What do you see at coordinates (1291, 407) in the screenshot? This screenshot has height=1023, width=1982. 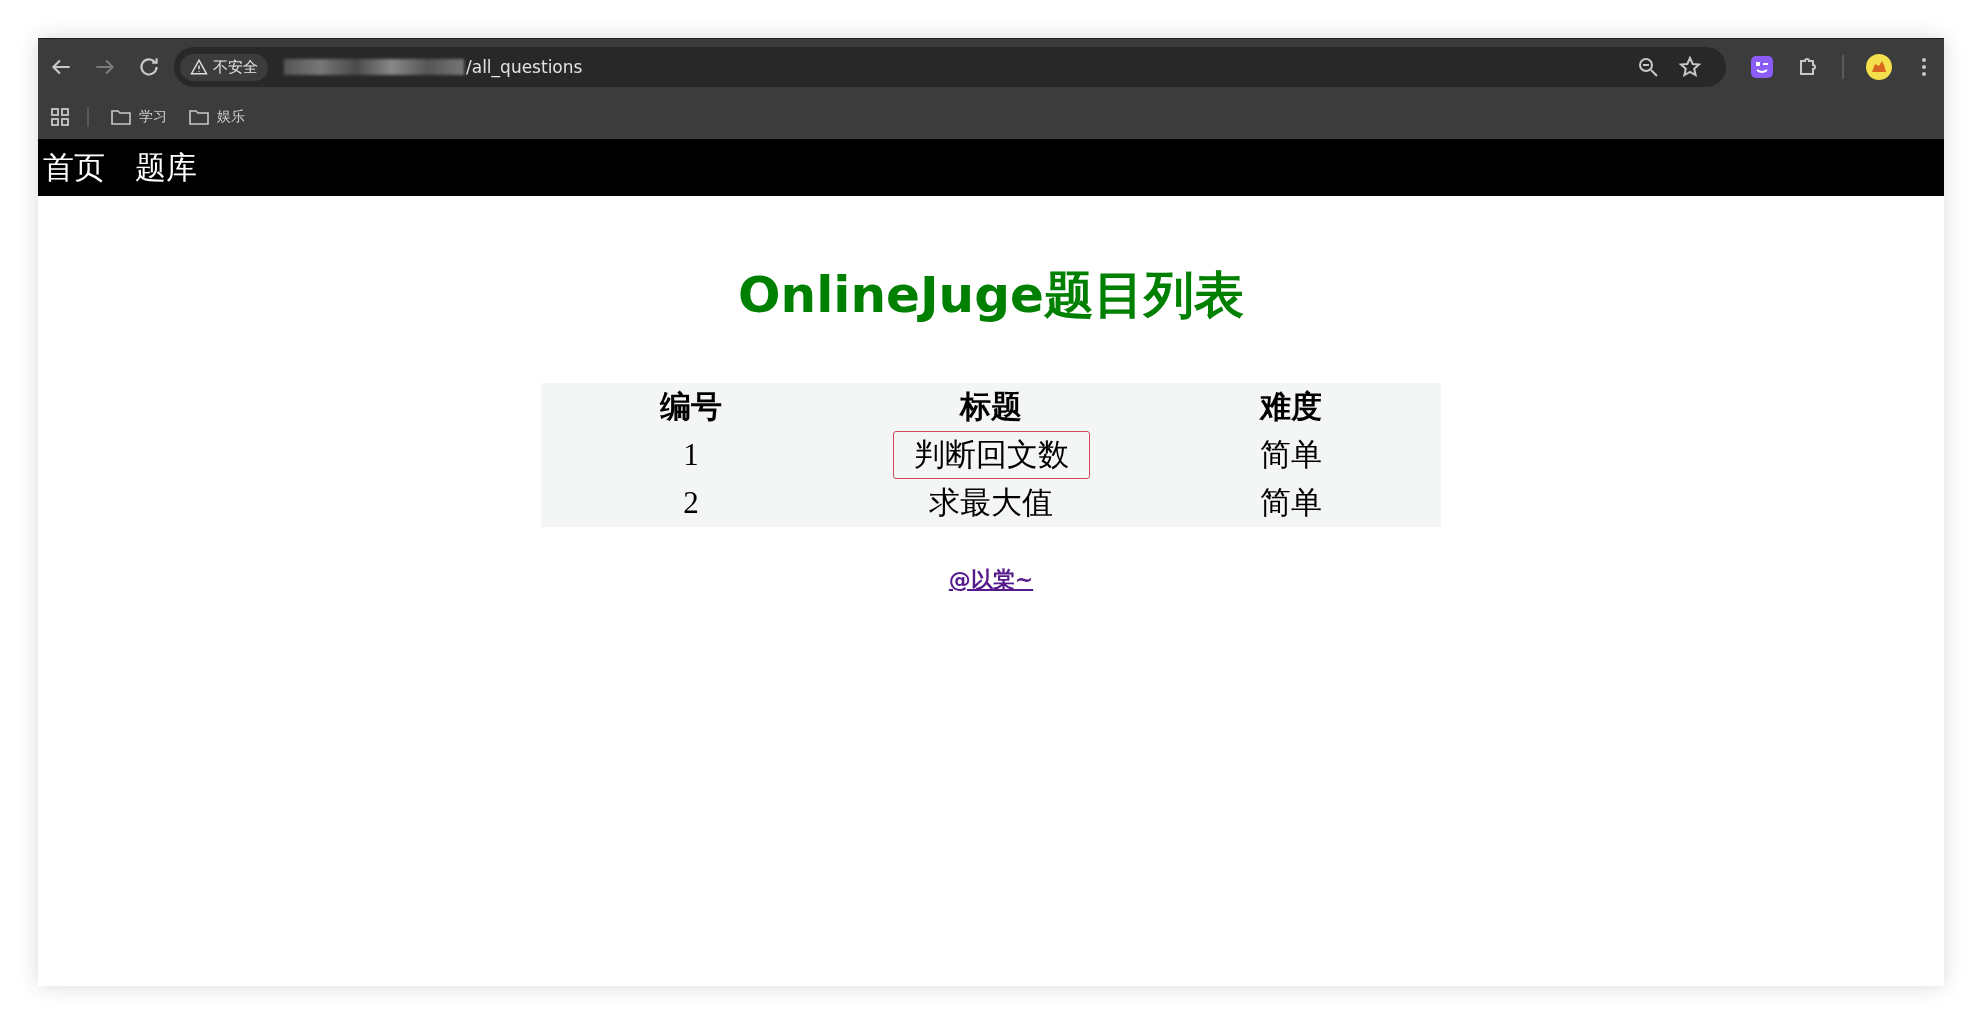 I see `column-header: 难度` at bounding box center [1291, 407].